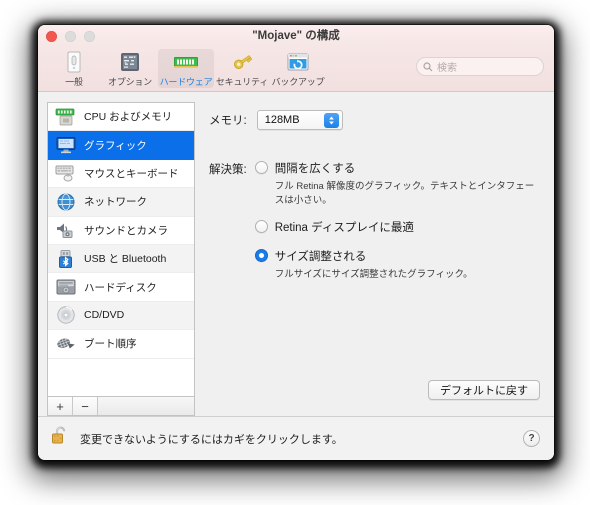  Describe the element at coordinates (298, 62) in the screenshot. I see `backup-window-icon` at that location.